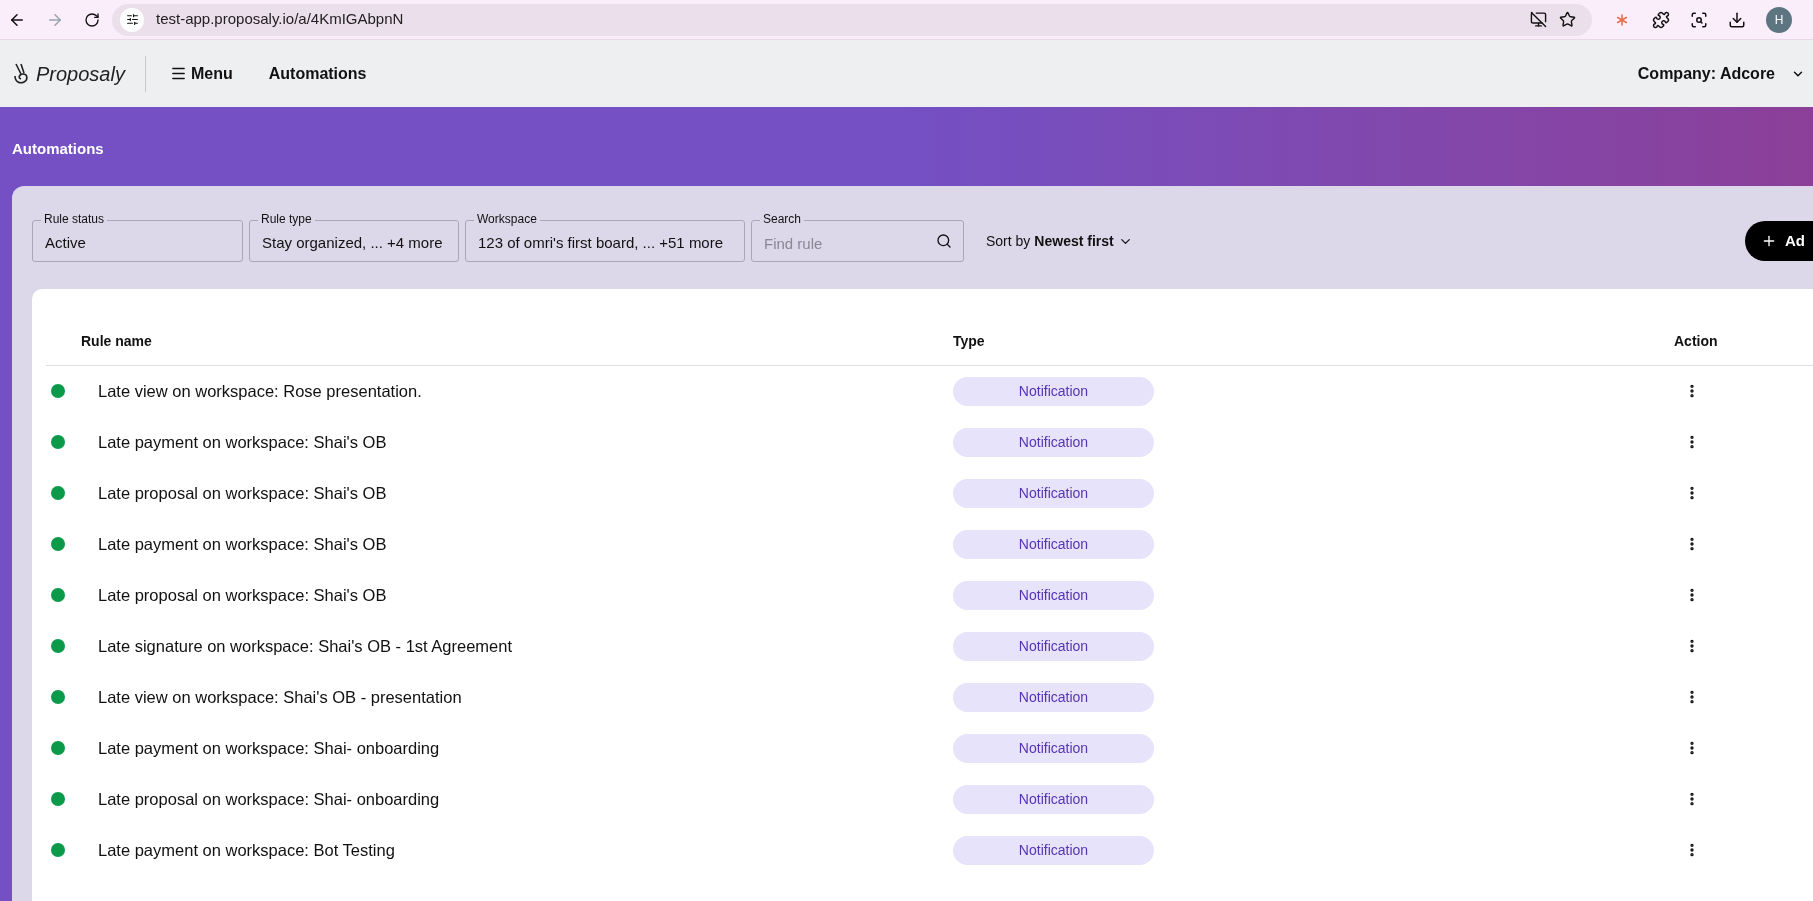 The height and width of the screenshot is (901, 1813). Describe the element at coordinates (1696, 341) in the screenshot. I see `column-header: Action` at that location.